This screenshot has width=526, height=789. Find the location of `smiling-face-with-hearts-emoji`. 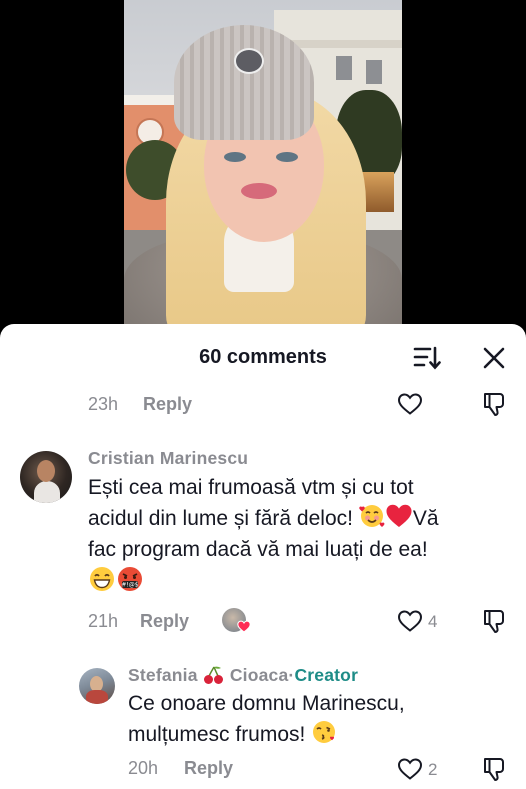

smiling-face-with-hearts-emoji is located at coordinates (372, 516).